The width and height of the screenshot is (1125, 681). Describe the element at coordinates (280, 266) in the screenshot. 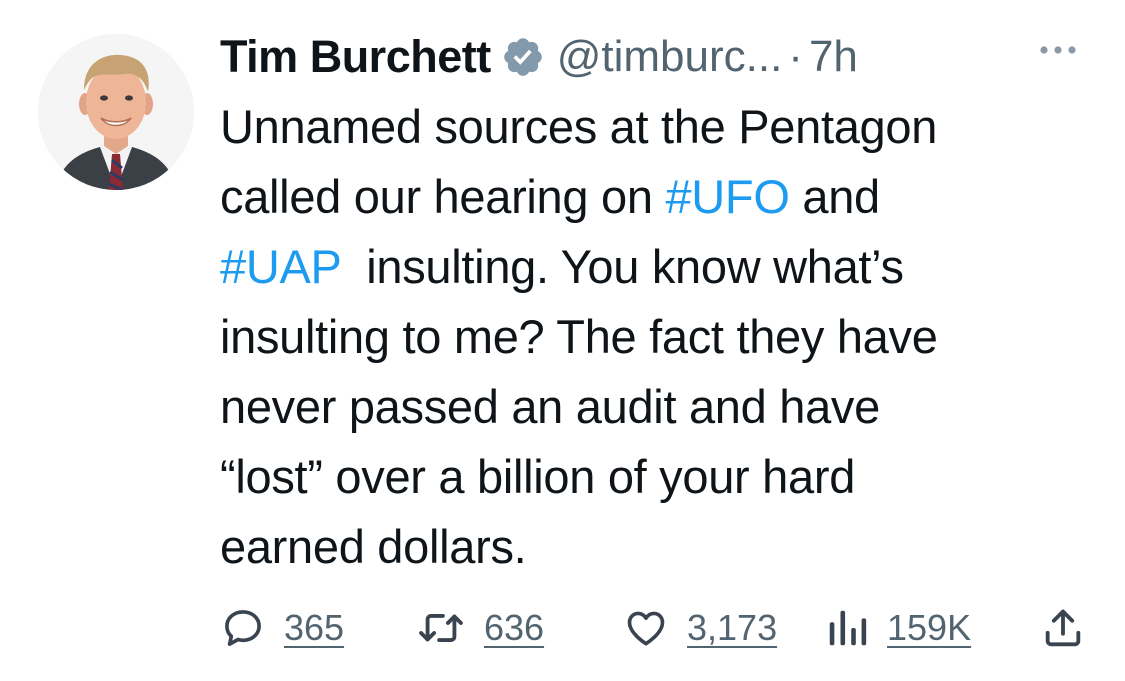

I see `hashtag-link: #UAP` at that location.